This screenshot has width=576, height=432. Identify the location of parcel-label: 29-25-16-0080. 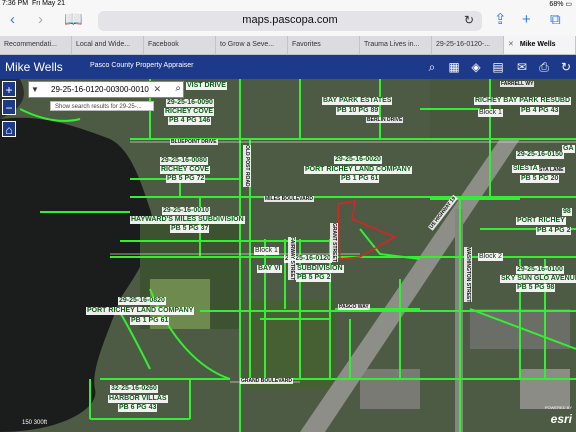
(184, 161).